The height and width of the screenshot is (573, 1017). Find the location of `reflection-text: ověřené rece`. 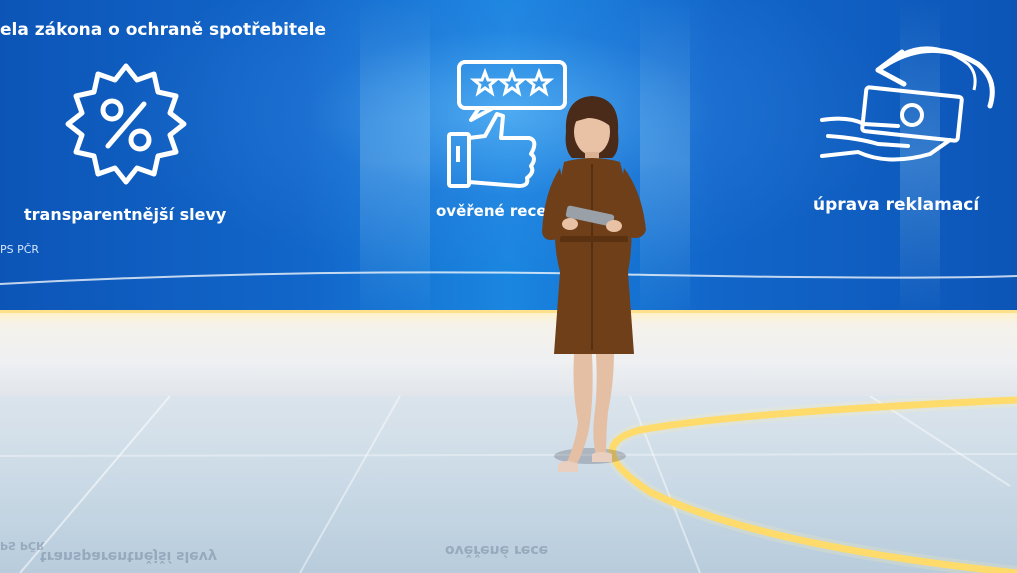

reflection-text: ověřené rece is located at coordinates (497, 550).